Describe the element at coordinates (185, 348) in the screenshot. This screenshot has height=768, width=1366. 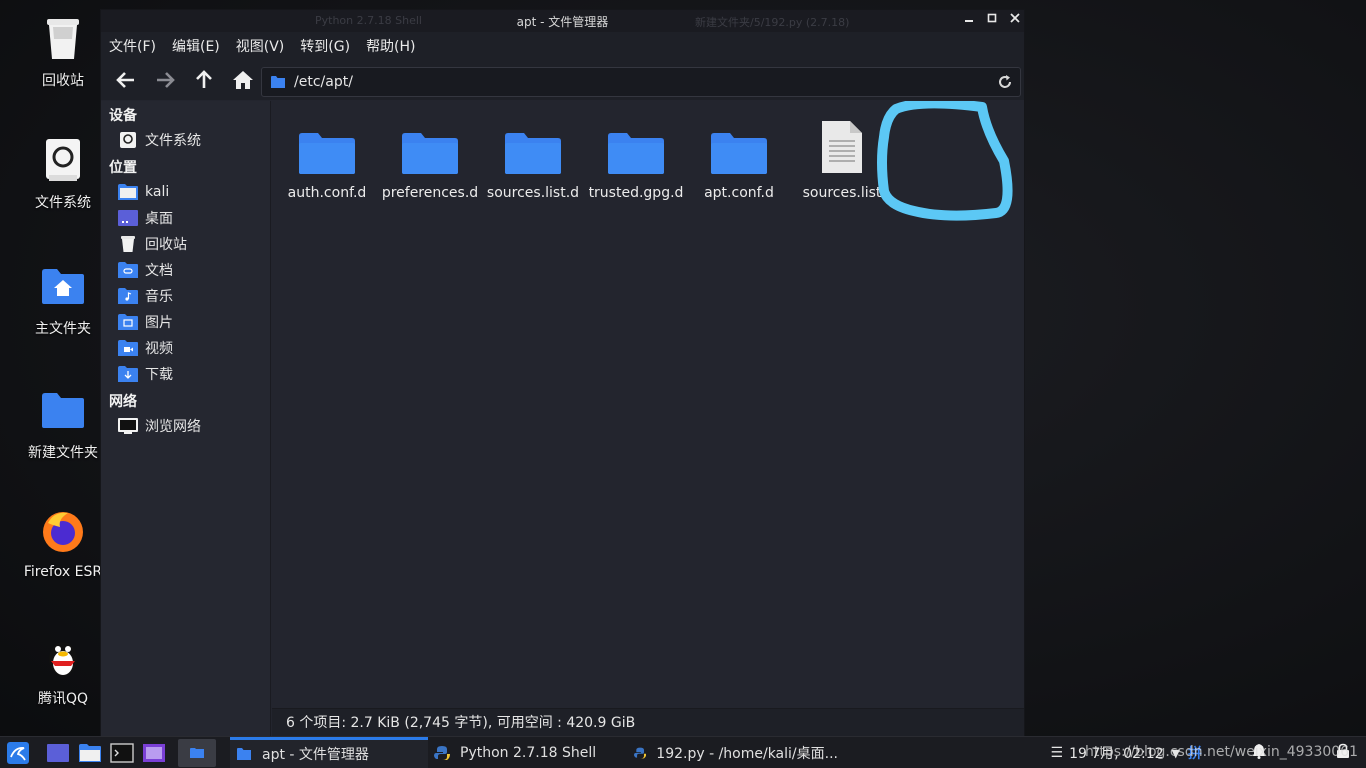
I see `sidebar-item-videos: 视频` at that location.